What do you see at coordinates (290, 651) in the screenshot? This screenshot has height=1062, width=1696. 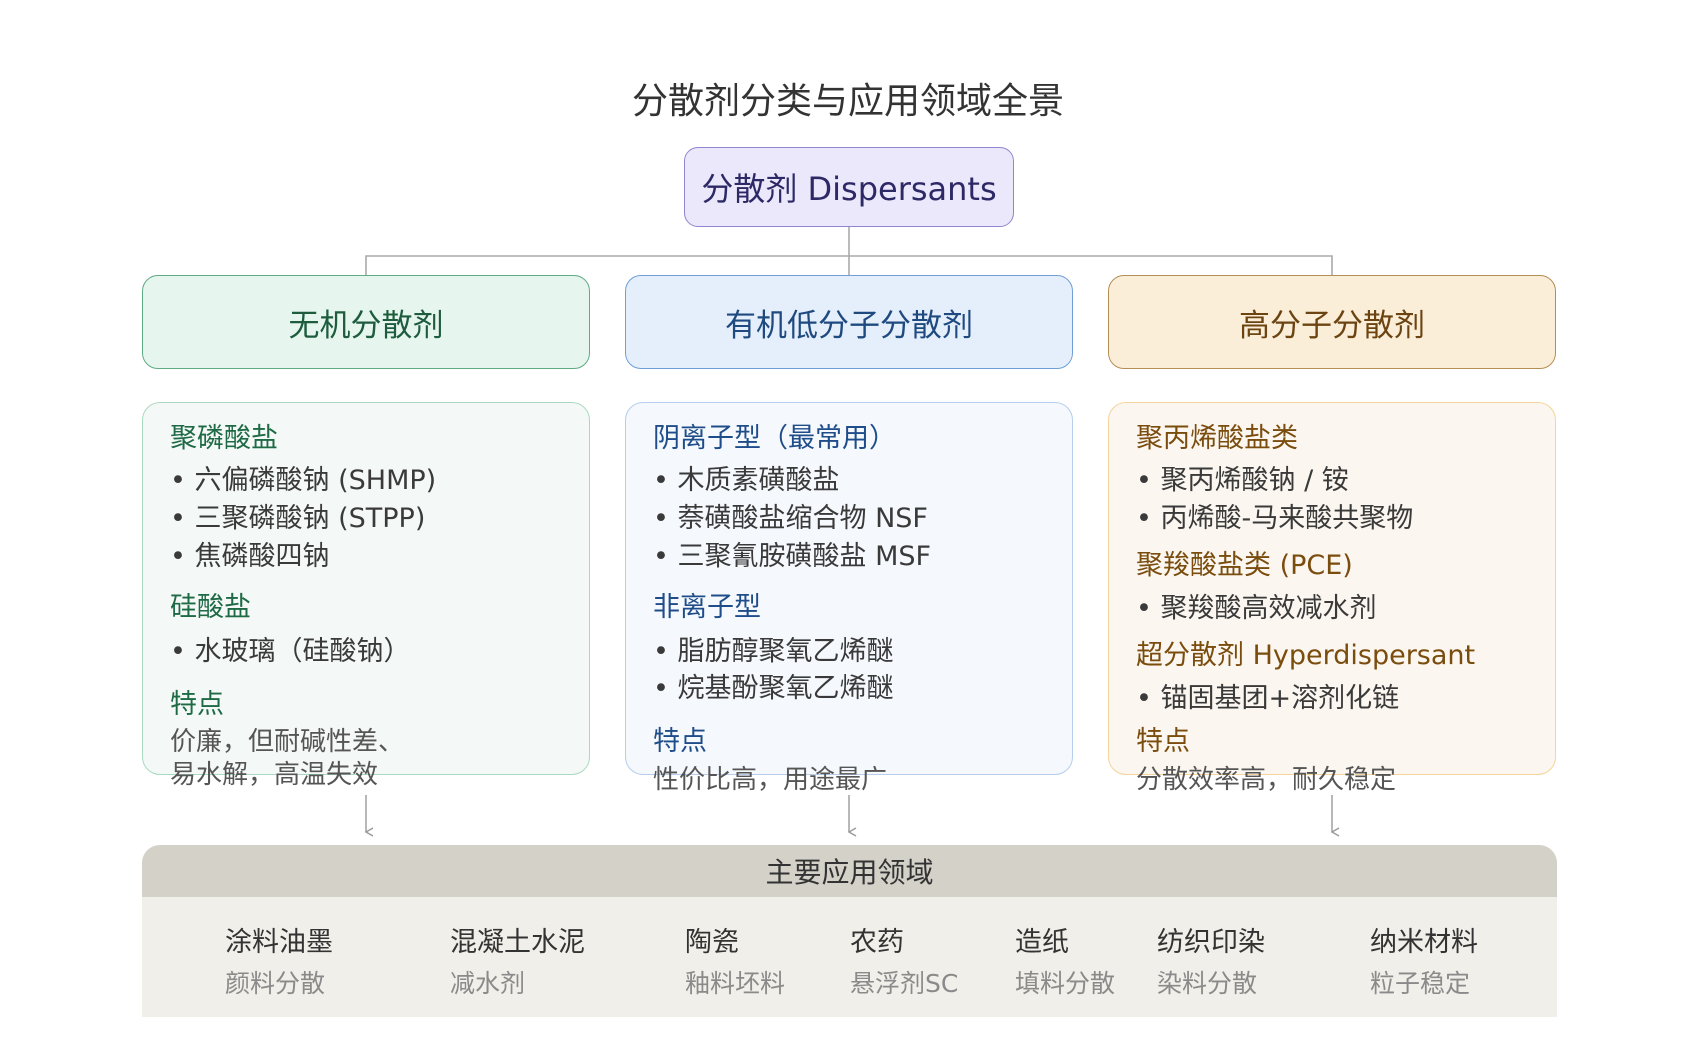 I see `inorganic-item: • 水玻璃（硅酸钠）` at bounding box center [290, 651].